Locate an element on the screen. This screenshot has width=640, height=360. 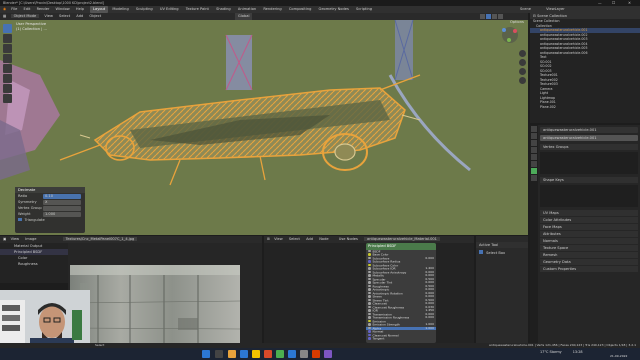
image-menu-image: Image is located at coordinates (30, 239).